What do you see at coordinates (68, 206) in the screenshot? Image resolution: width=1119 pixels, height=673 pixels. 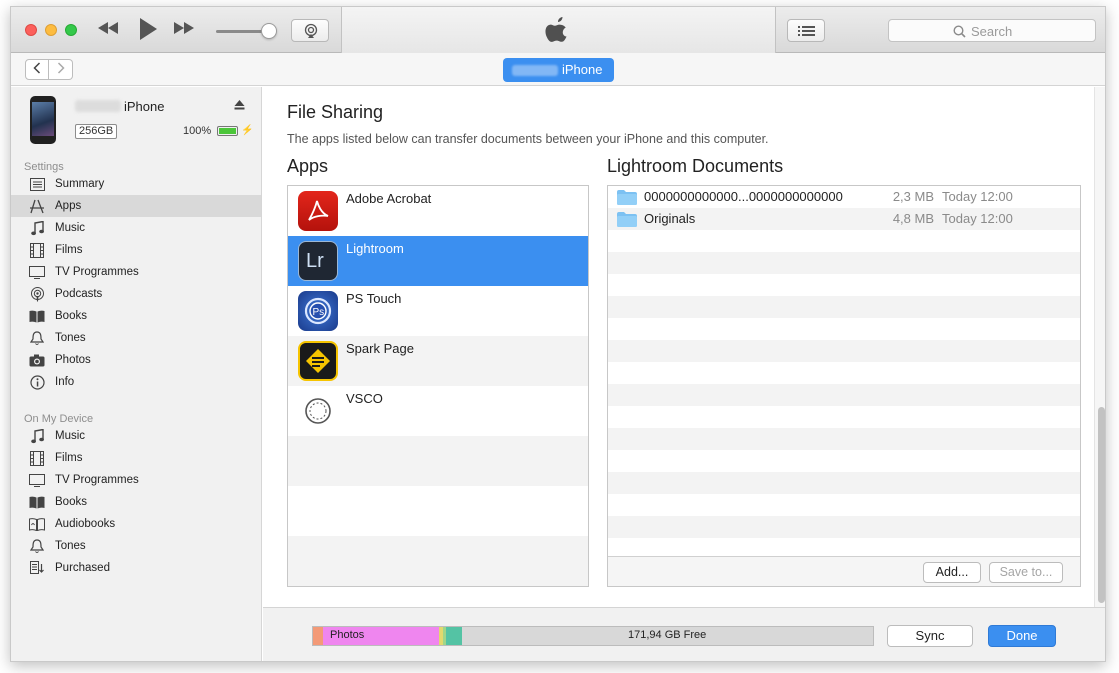 I see `sidebar-item-label: Apps` at bounding box center [68, 206].